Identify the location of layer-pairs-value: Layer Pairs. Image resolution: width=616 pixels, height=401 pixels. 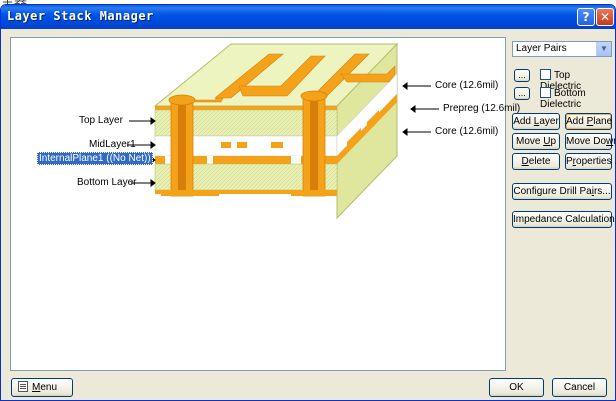
(541, 48).